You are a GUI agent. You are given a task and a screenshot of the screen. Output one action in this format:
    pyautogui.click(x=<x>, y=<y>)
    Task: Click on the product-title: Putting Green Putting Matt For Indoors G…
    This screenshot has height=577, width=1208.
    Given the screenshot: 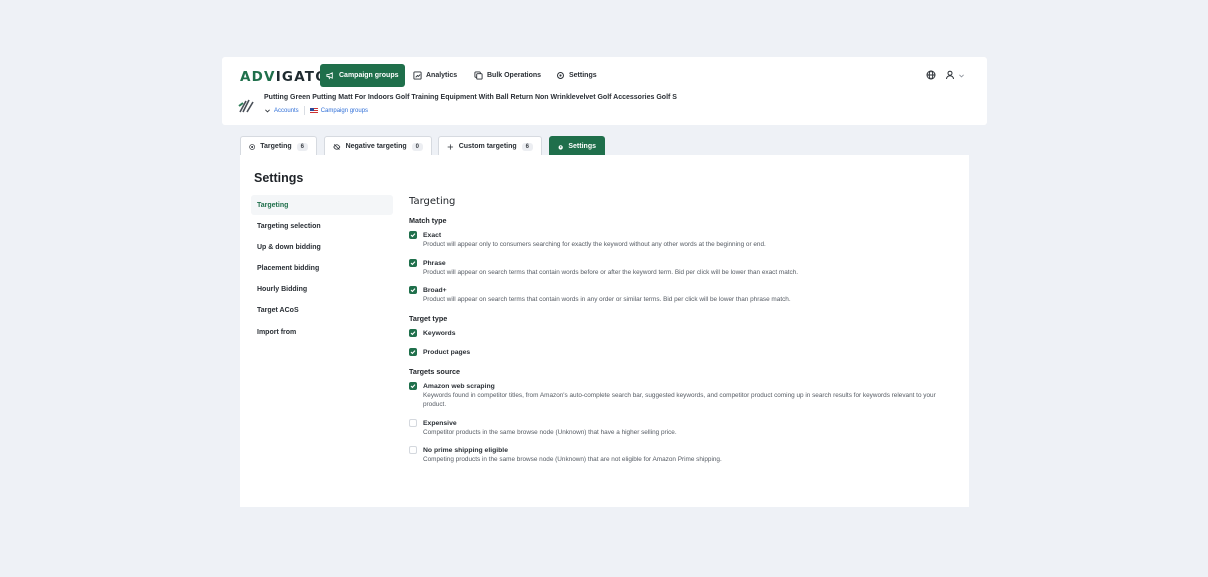 What is the action you would take?
    pyautogui.click(x=470, y=97)
    